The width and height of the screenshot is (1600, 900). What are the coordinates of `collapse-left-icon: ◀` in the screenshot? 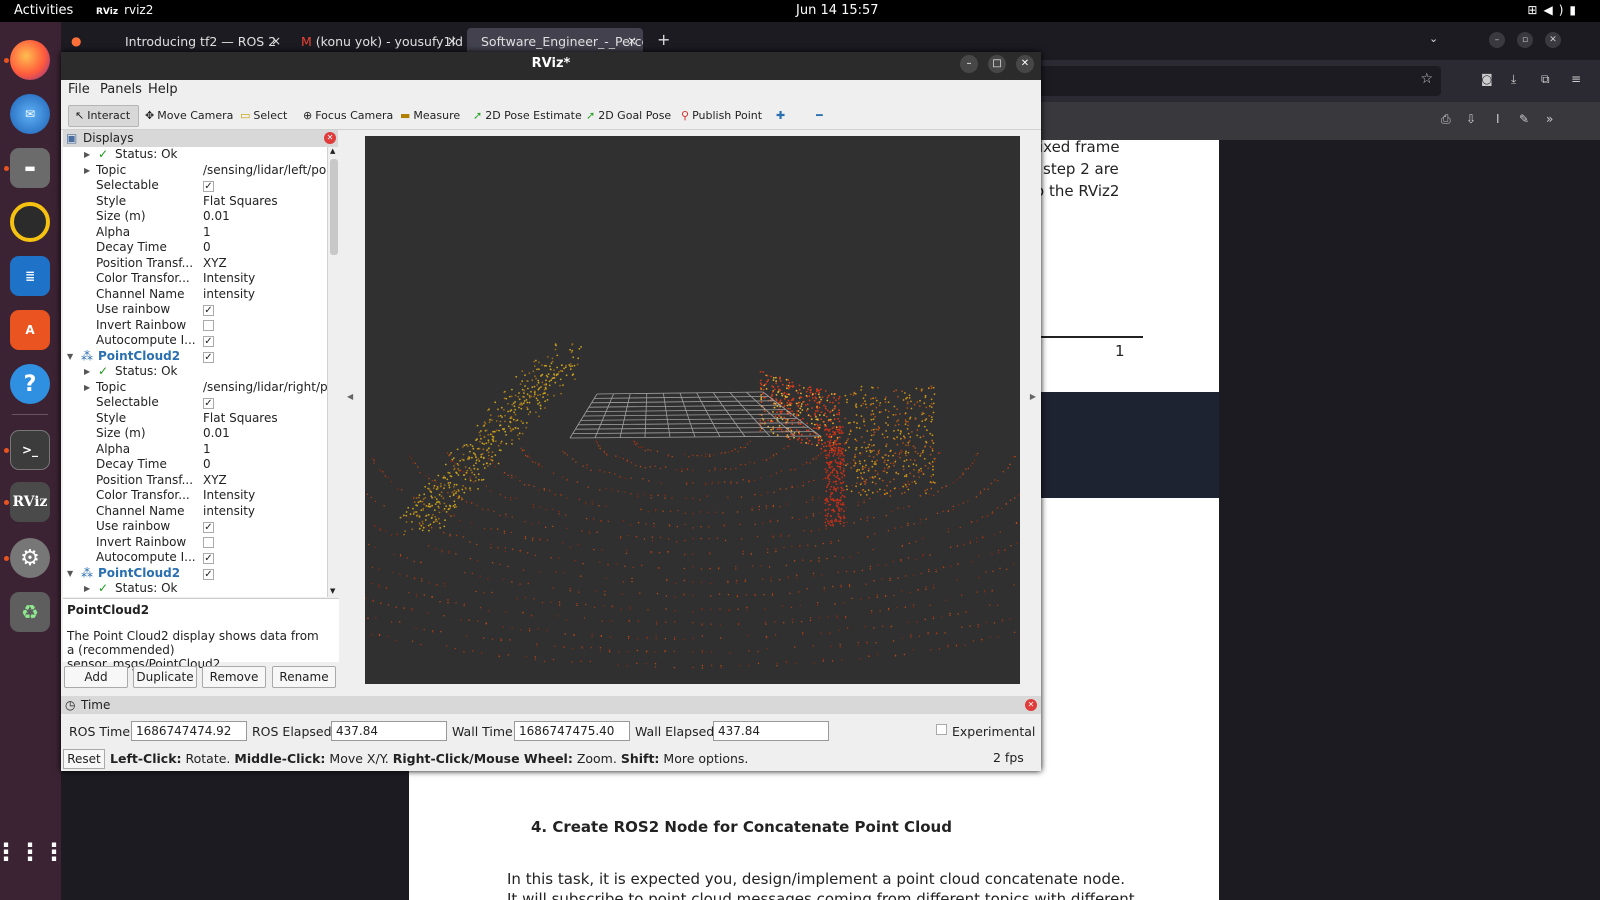 It's located at (350, 396).